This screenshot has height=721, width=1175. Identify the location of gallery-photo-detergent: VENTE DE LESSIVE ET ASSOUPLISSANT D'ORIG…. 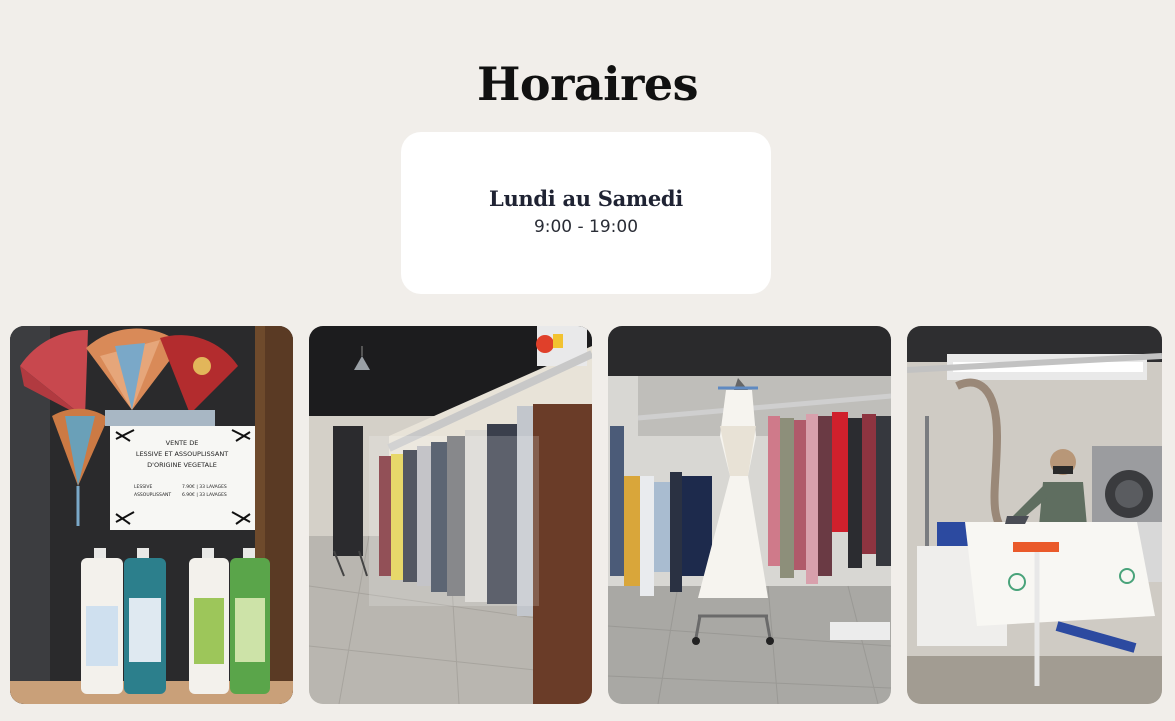
(151, 515).